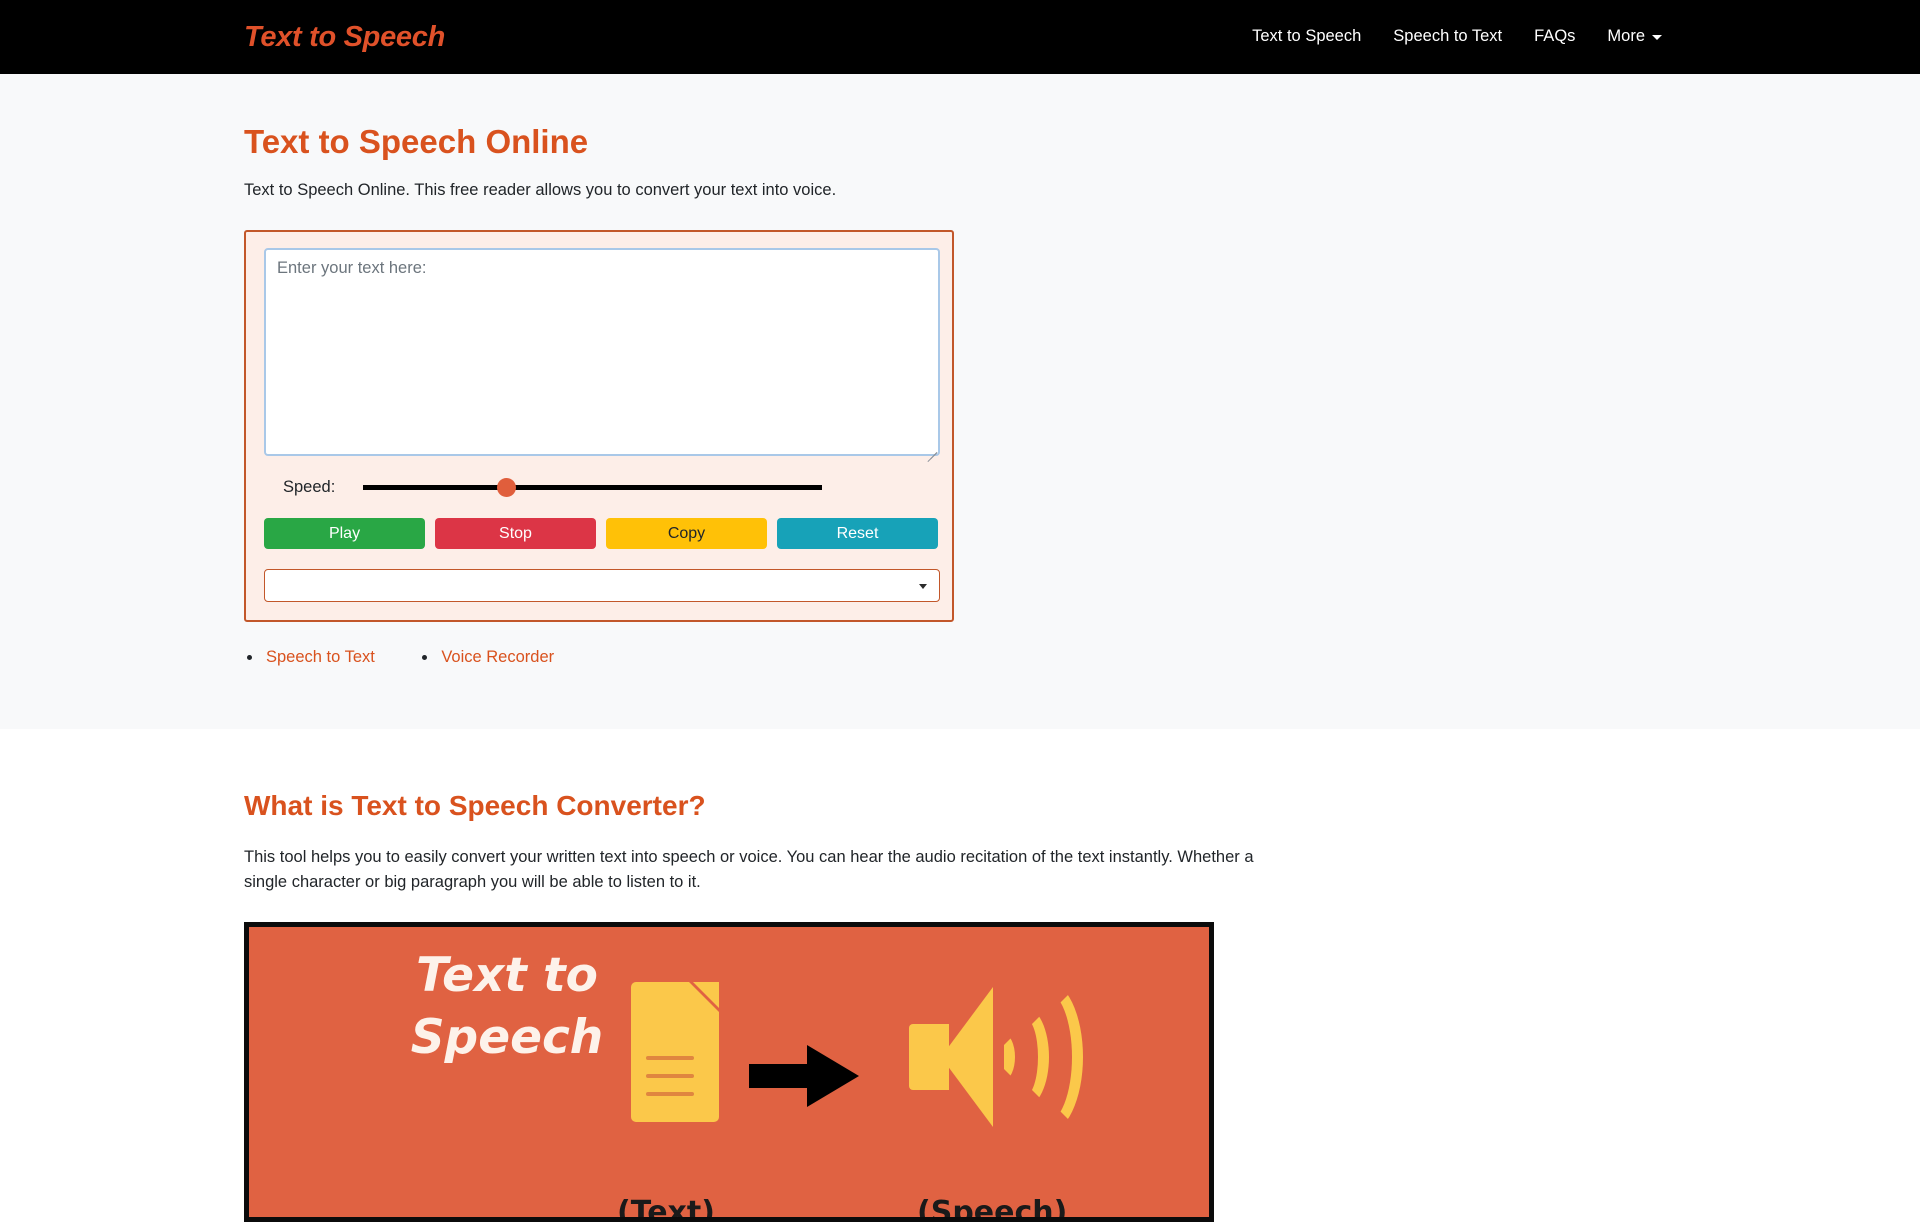 The image size is (1920, 1222). I want to click on nav-item-text-to-speech: Text to Speech, so click(1306, 37).